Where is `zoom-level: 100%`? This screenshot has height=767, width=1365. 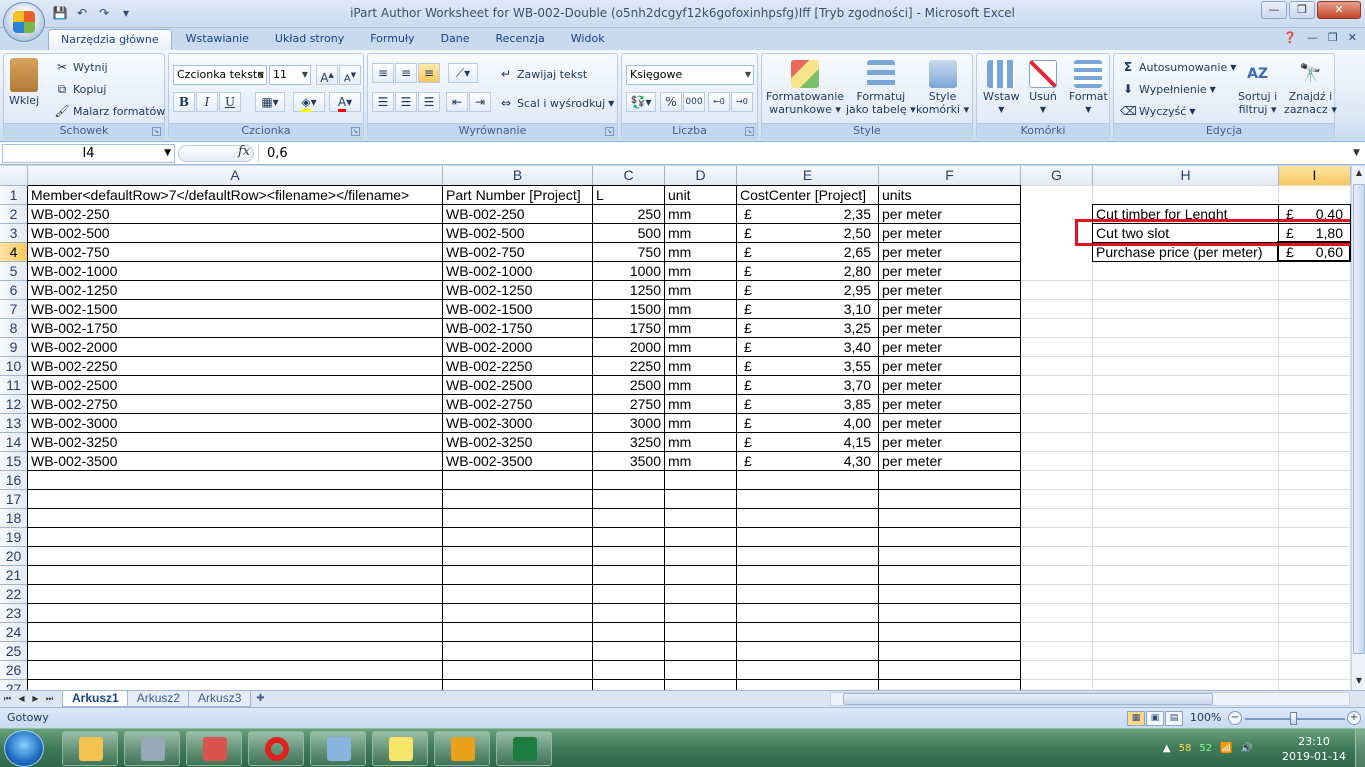
zoom-level: 100% is located at coordinates (1205, 717).